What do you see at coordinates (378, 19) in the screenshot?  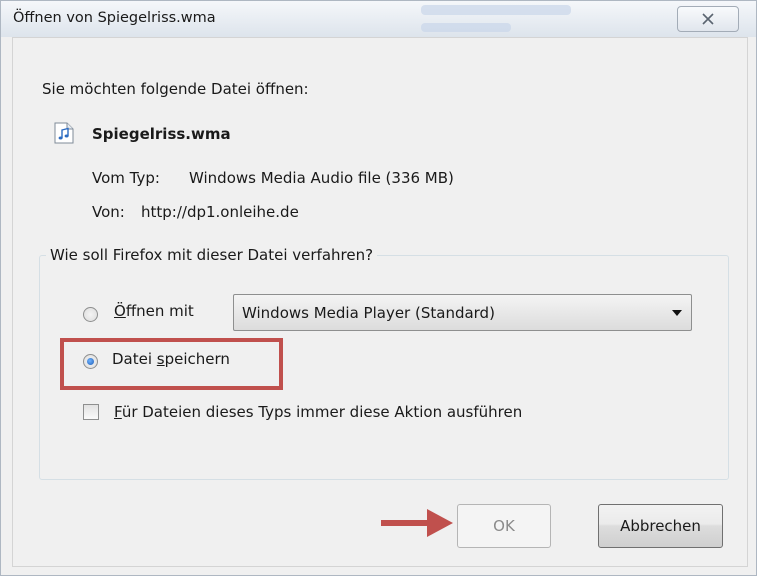 I see `title-bar: Öffnen von Spiegelriss.wma` at bounding box center [378, 19].